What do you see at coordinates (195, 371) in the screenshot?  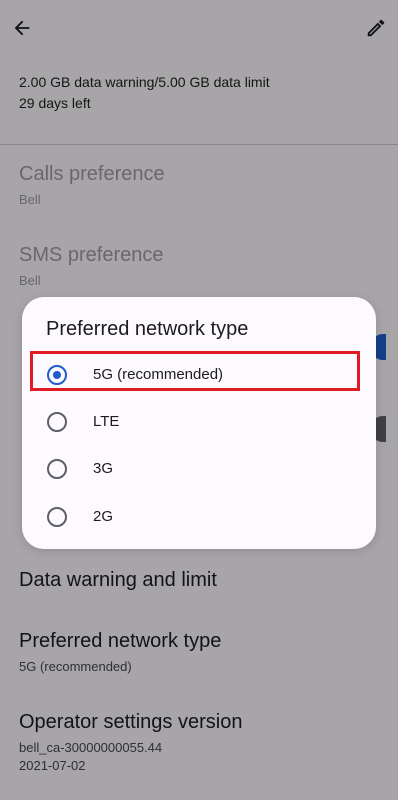 I see `highlight-annotation` at bounding box center [195, 371].